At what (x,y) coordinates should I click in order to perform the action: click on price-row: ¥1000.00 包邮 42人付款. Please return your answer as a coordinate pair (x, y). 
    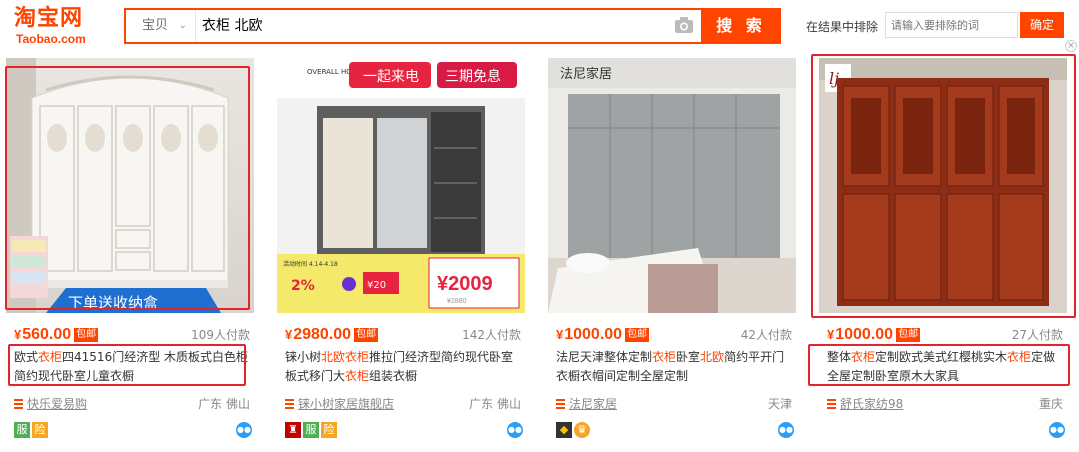
    Looking at the image, I should click on (674, 334).